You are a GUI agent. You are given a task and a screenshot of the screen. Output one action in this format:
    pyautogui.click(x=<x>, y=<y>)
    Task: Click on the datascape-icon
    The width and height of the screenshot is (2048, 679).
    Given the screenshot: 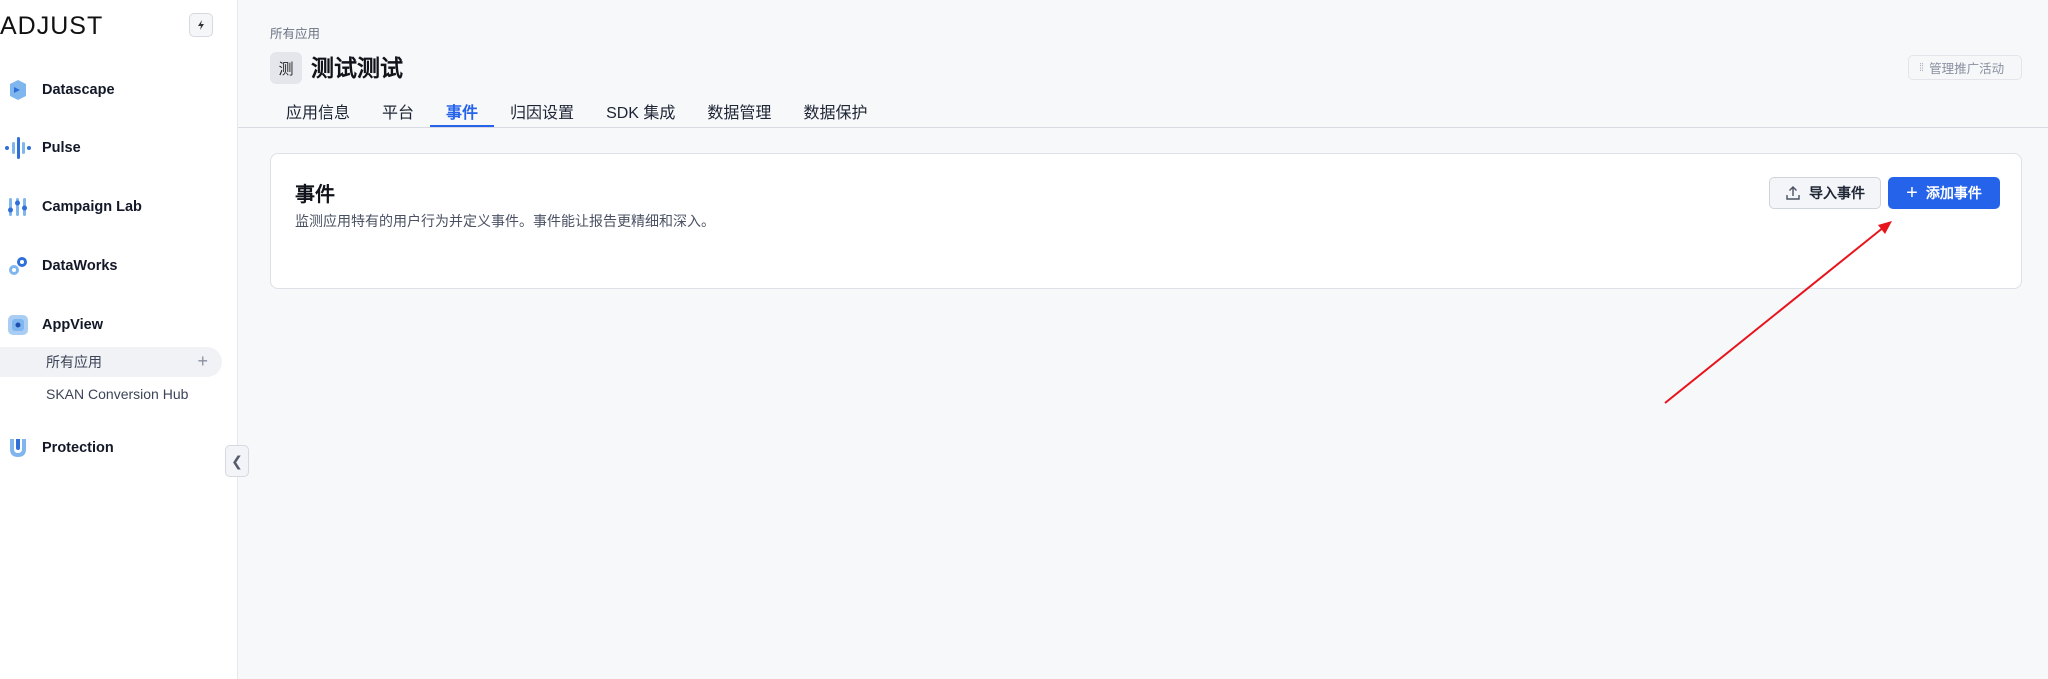 What is the action you would take?
    pyautogui.click(x=18, y=90)
    